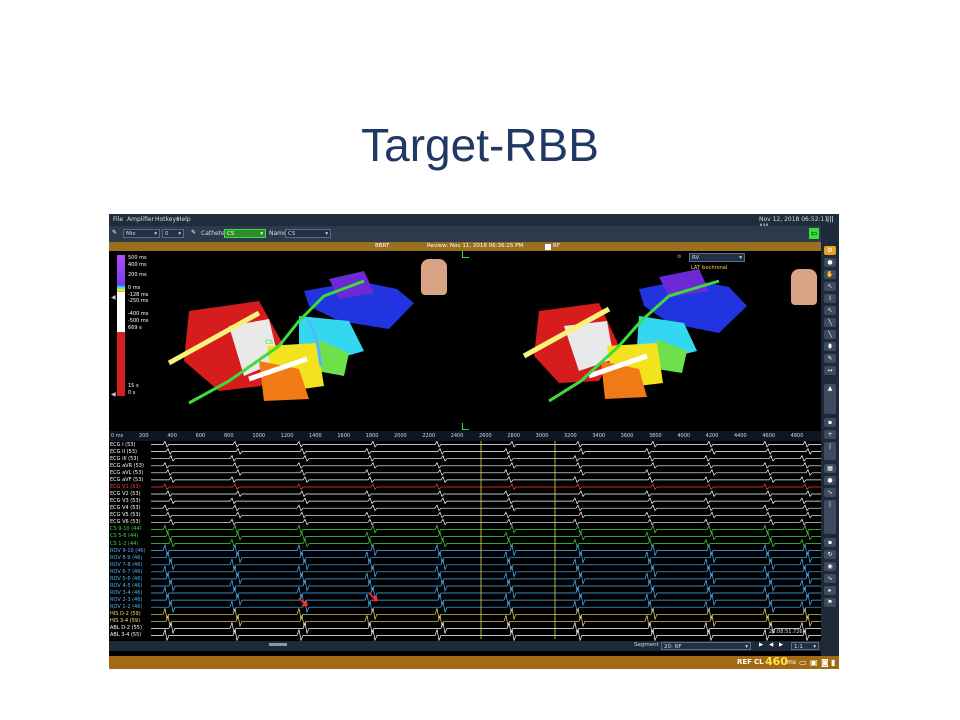  What do you see at coordinates (118, 219) in the screenshot?
I see `menu-file: File` at bounding box center [118, 219].